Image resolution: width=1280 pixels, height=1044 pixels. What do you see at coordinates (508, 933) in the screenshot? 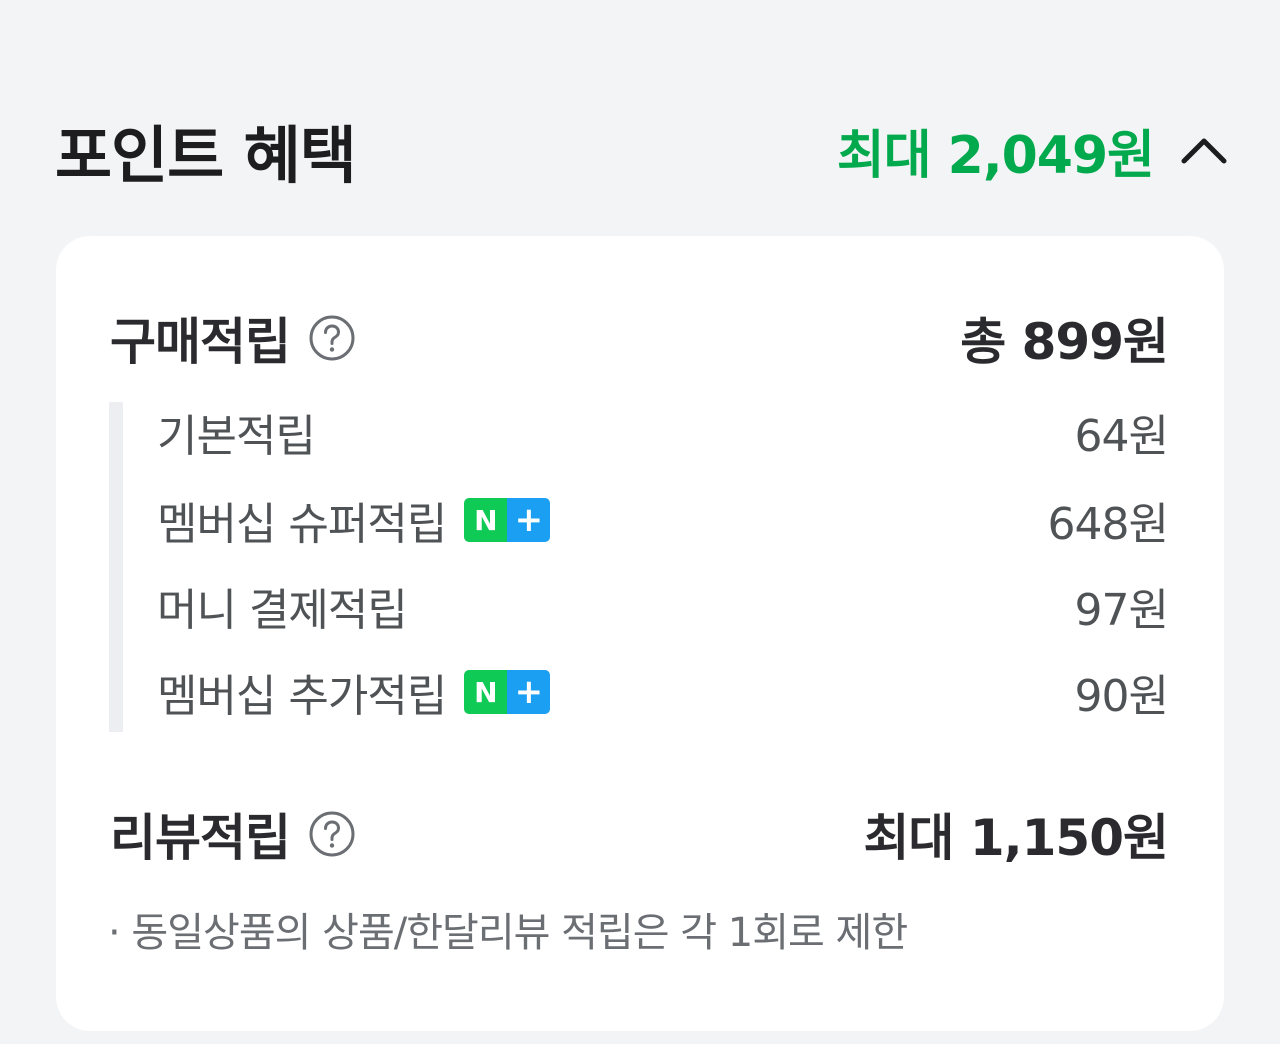
I see `review-limit-note: · 동일상품의 상품/한달리뷰 적립은 각 1회로 제한` at bounding box center [508, 933].